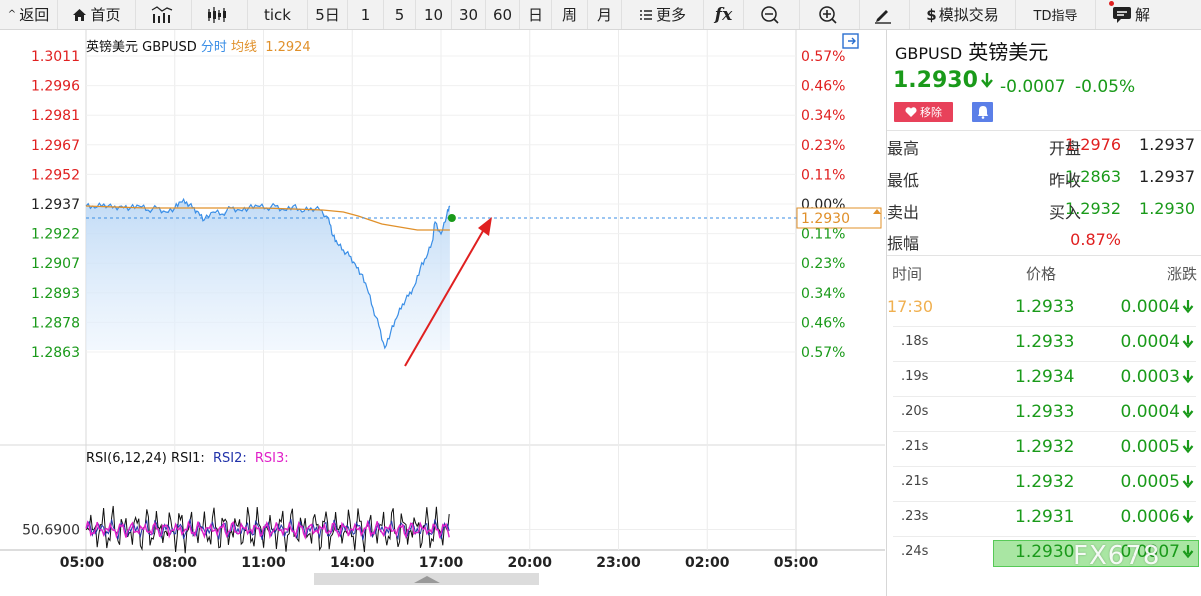 The height and width of the screenshot is (596, 1201). Describe the element at coordinates (605, 14) in the screenshot. I see `month-button: 月` at that location.